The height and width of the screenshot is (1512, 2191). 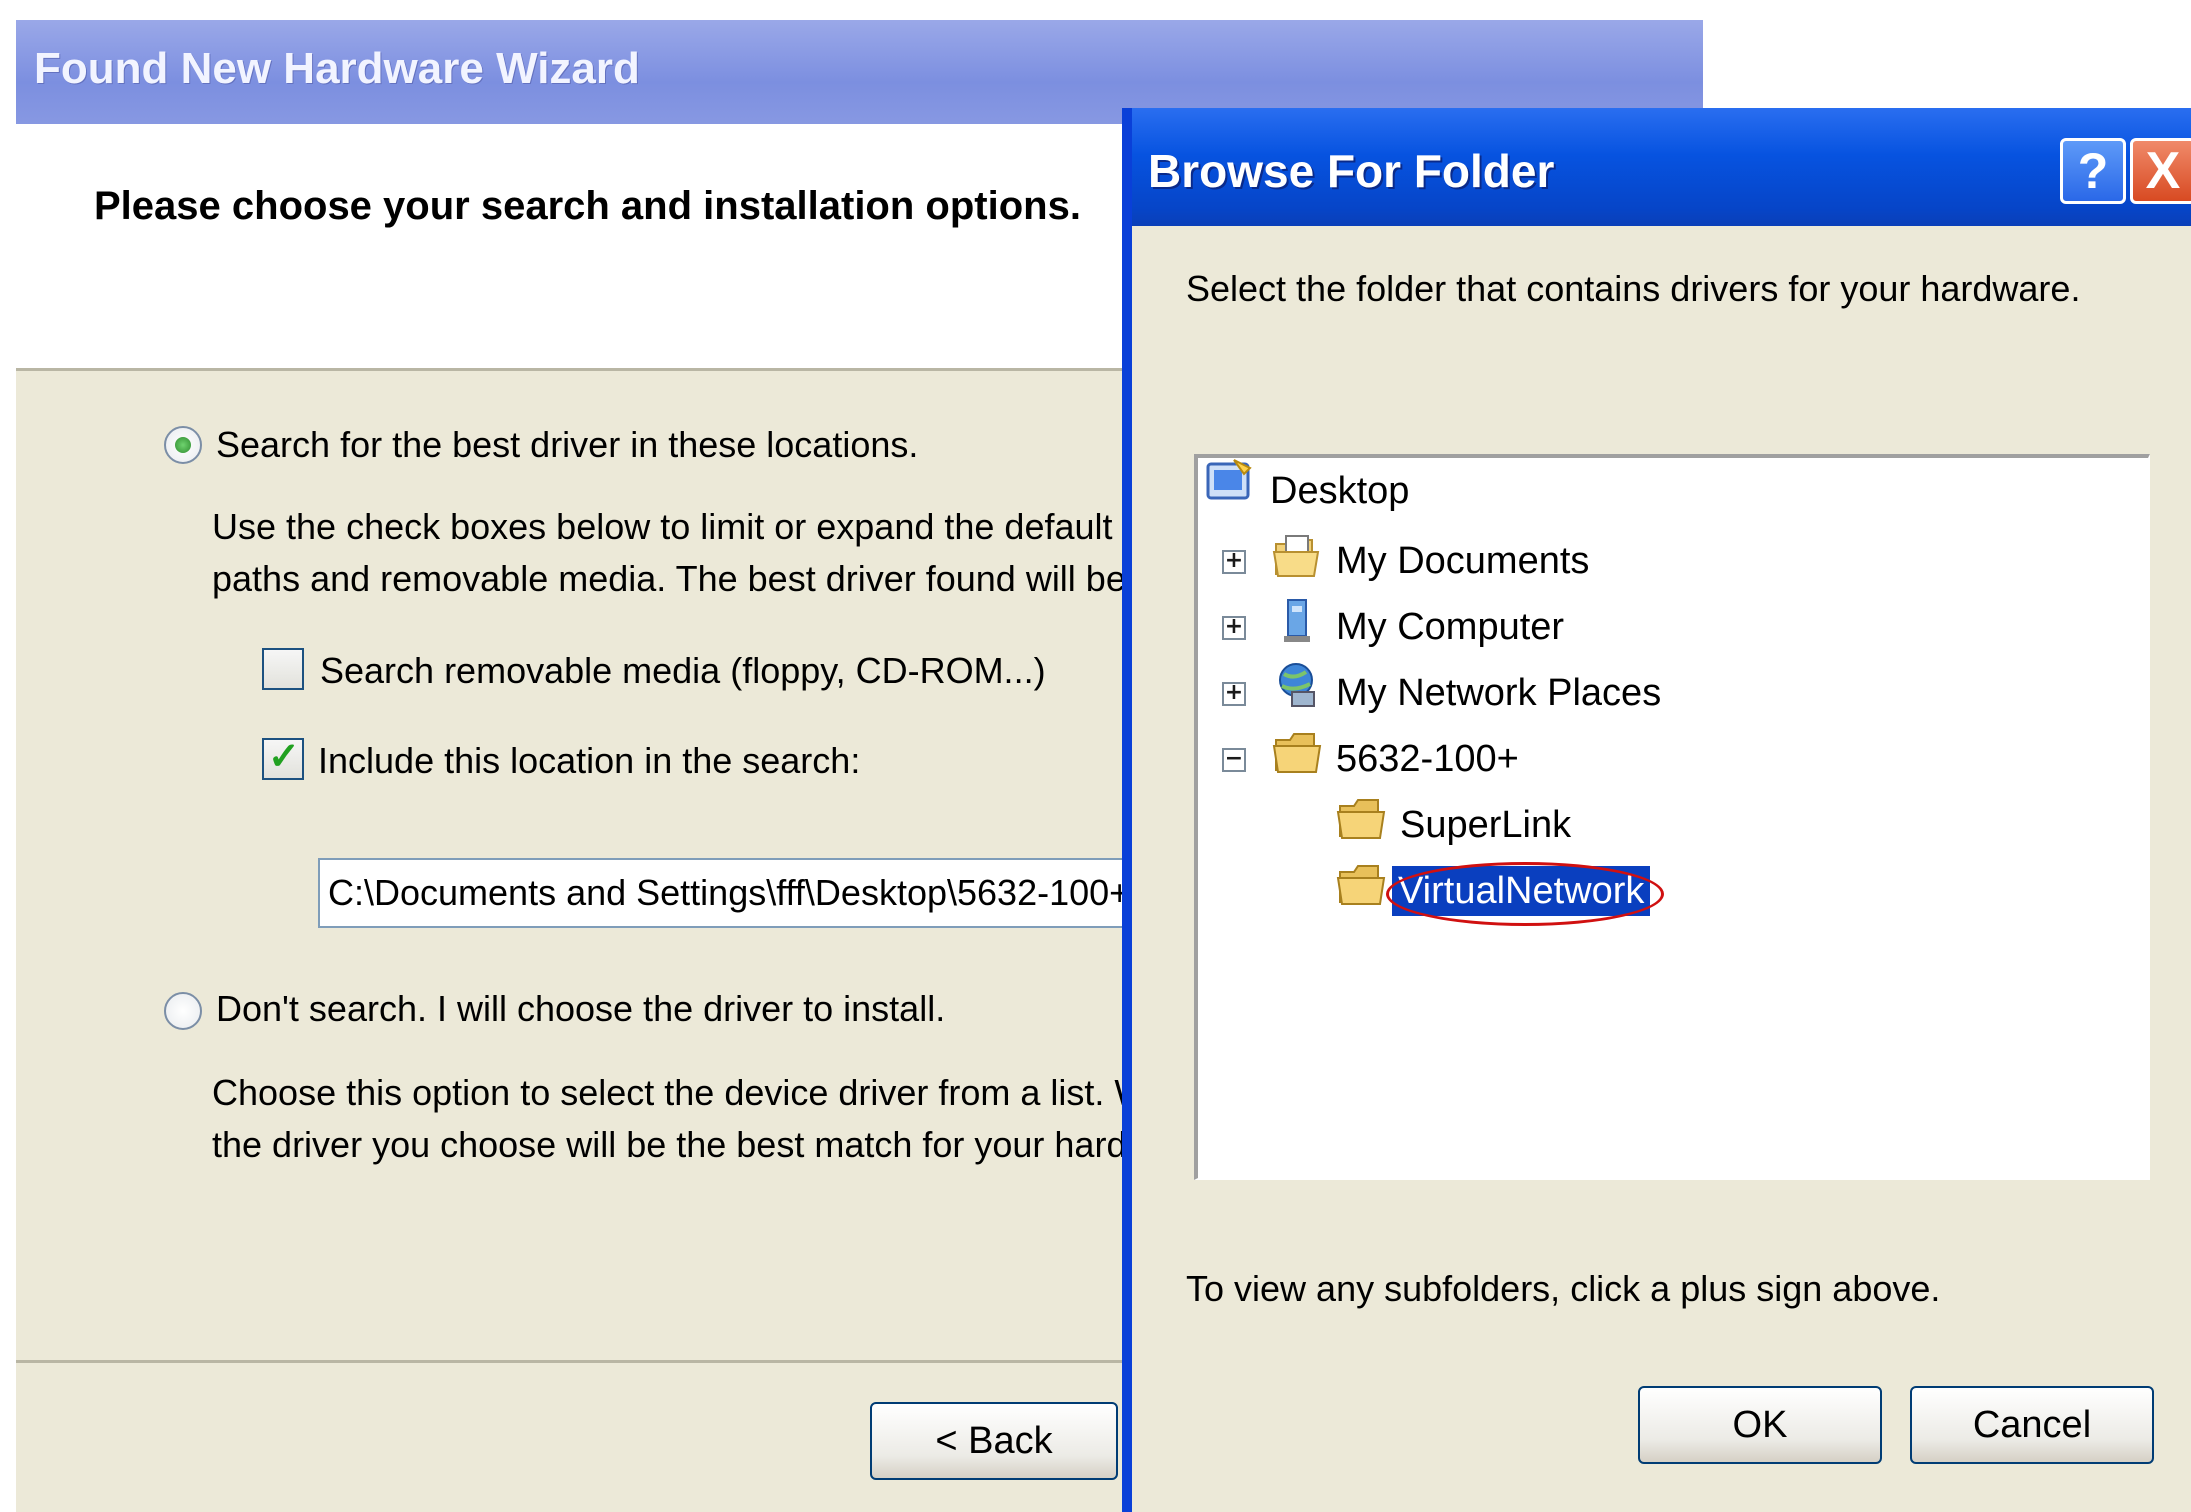 I want to click on browse-dialog-title: Browse For Folder, so click(x=1351, y=171).